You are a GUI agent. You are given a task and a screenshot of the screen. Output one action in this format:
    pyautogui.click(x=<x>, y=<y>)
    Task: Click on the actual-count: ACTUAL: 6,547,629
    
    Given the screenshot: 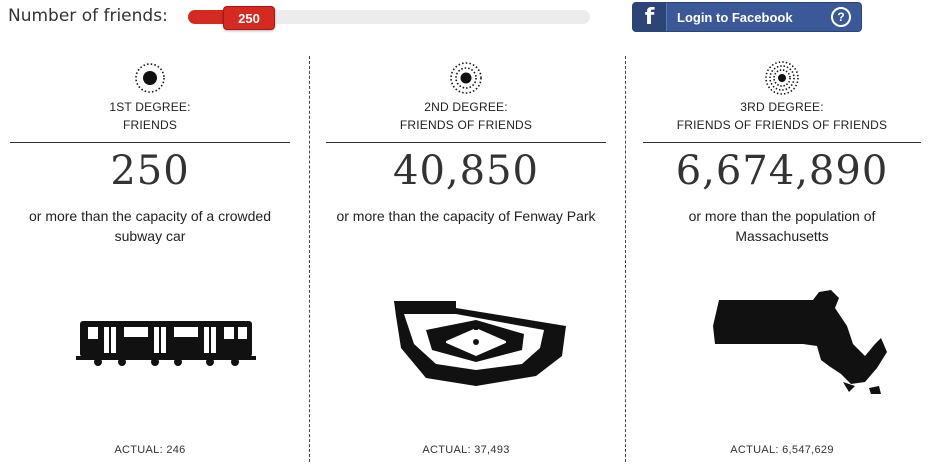 What is the action you would take?
    pyautogui.click(x=782, y=450)
    